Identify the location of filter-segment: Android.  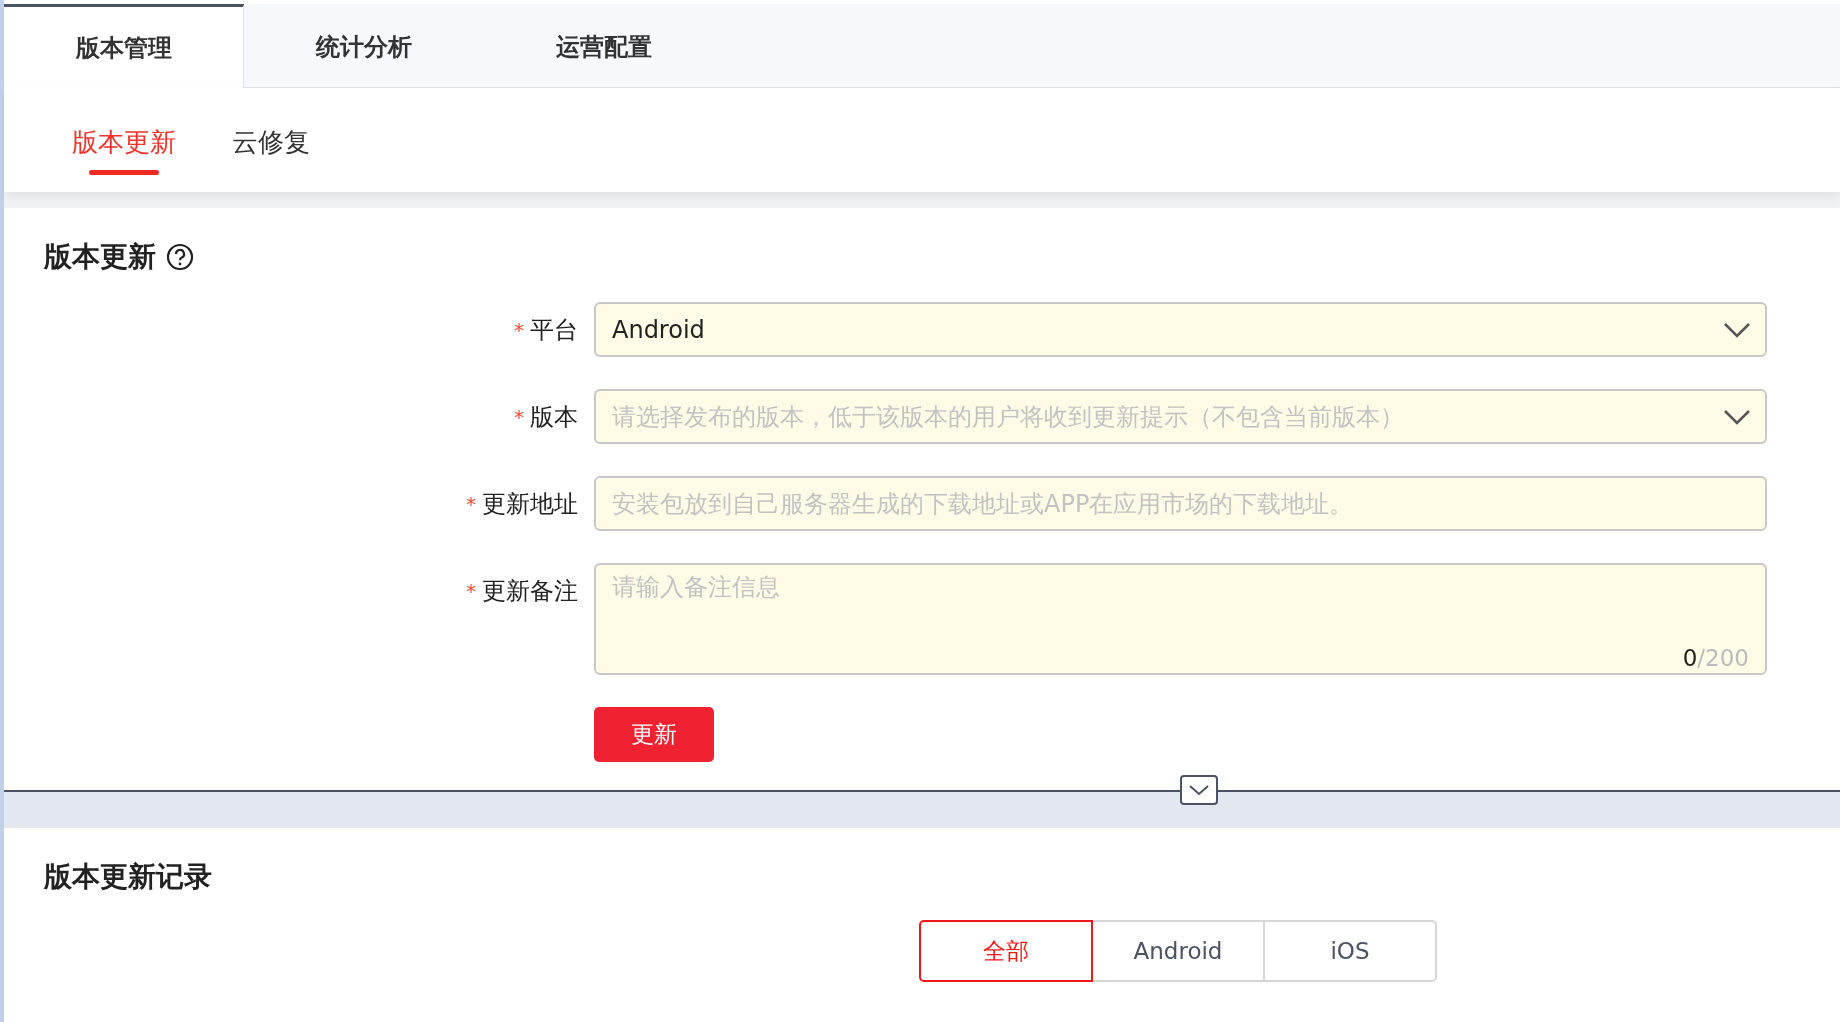
(1178, 951).